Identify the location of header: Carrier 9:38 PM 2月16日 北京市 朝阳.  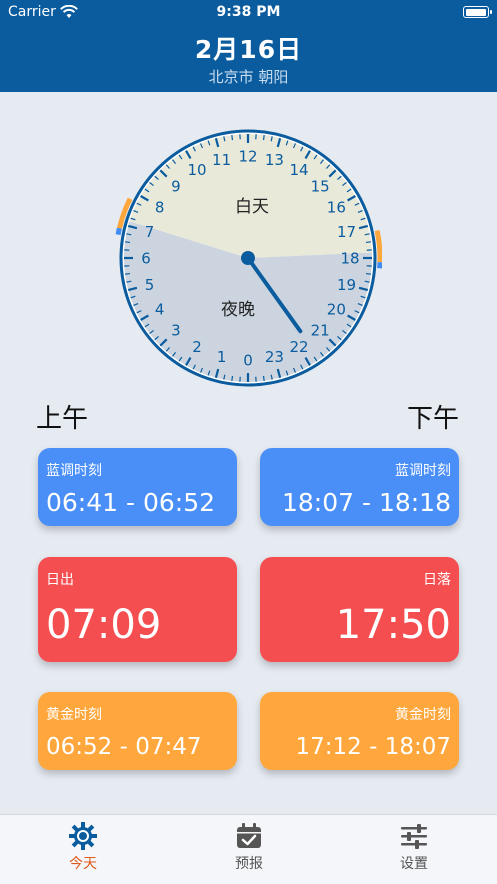
(248, 46).